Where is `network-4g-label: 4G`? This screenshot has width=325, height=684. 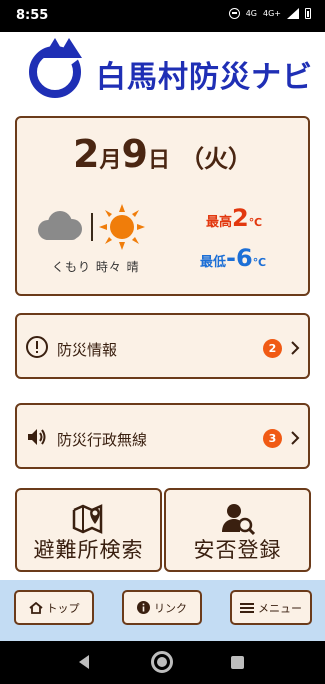 network-4g-label: 4G is located at coordinates (251, 13).